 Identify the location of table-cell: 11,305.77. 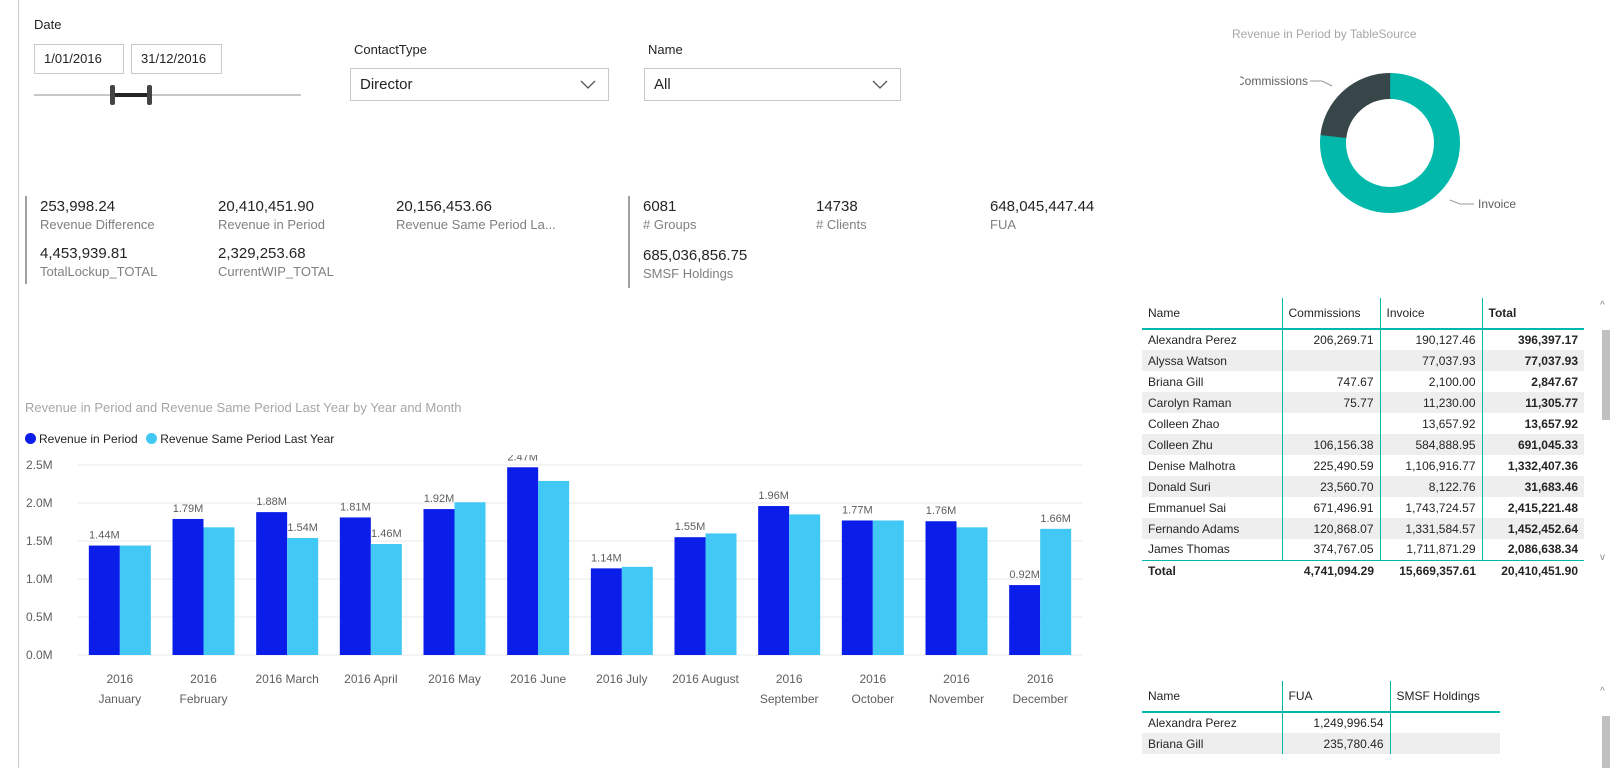
(1532, 402).